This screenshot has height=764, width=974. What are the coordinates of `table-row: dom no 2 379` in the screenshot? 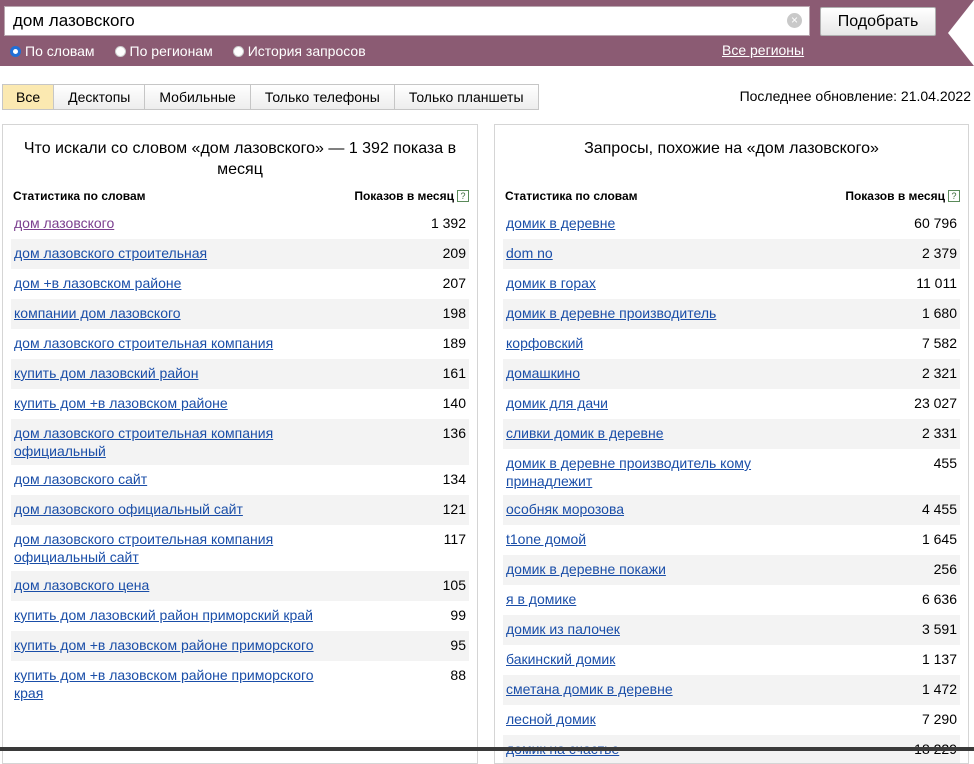 It's located at (731, 254).